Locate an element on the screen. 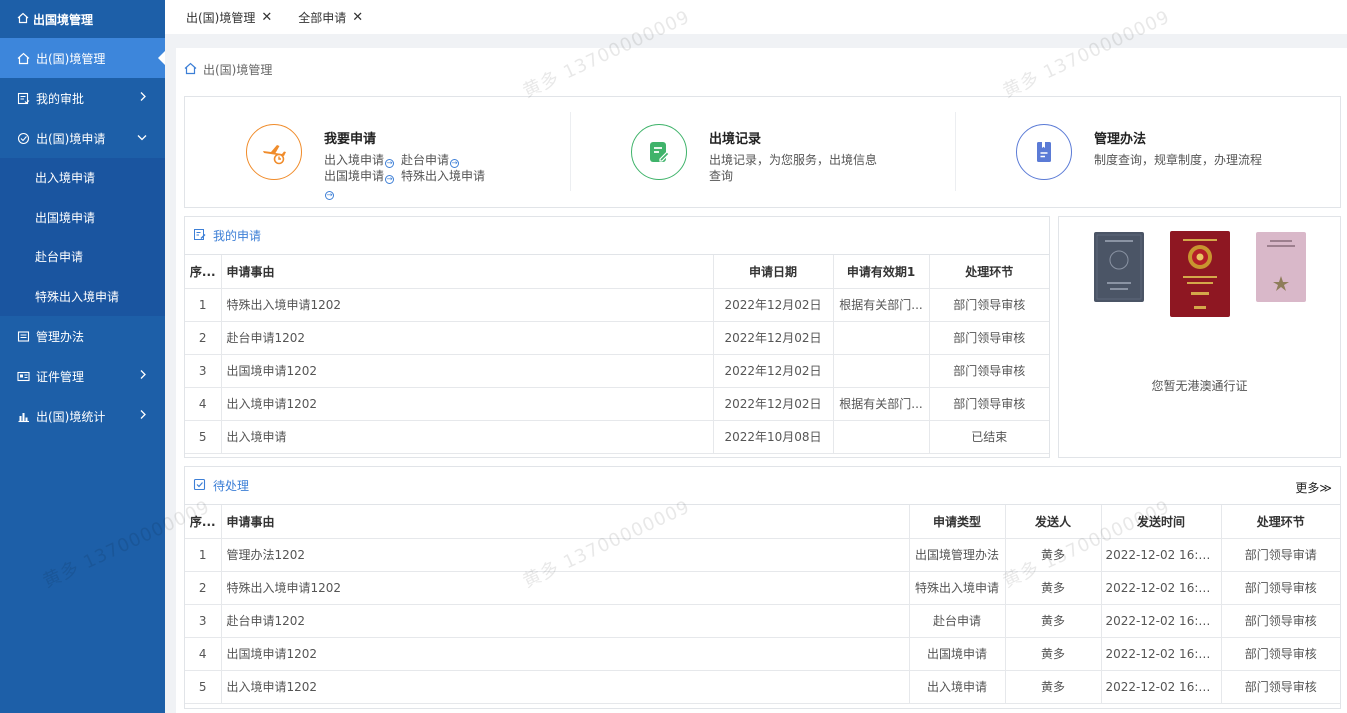  sidebar-item-label: 我的审批 is located at coordinates (60, 98).